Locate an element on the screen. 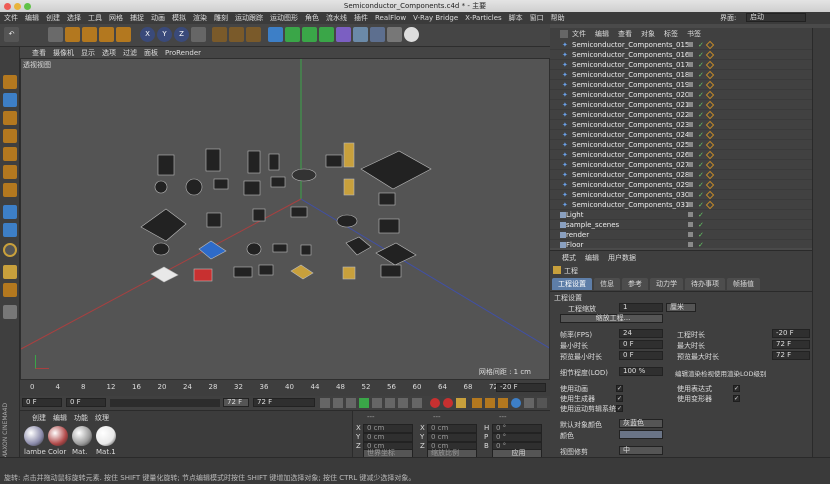 The image size is (830, 484). attribute-menu-item: 用户数据 is located at coordinates (622, 258).